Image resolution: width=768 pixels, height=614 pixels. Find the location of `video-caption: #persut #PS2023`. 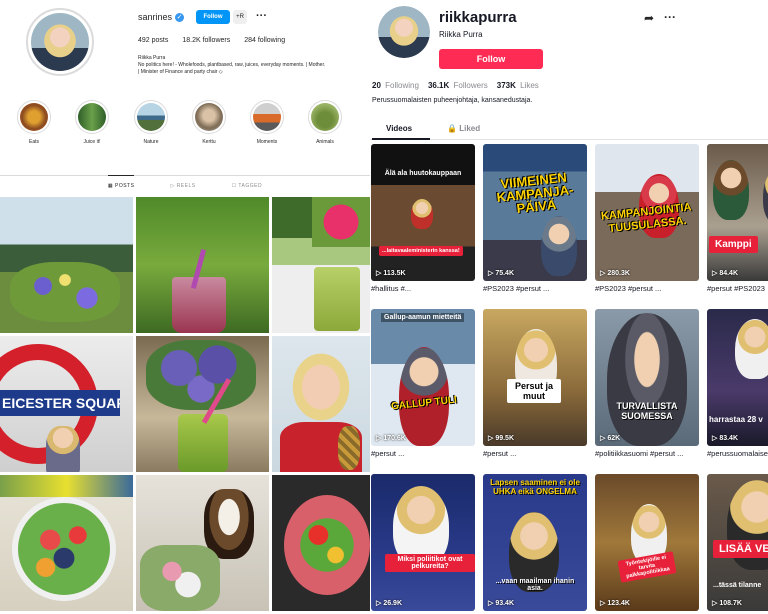

video-caption: #persut #PS2023 is located at coordinates (736, 288).